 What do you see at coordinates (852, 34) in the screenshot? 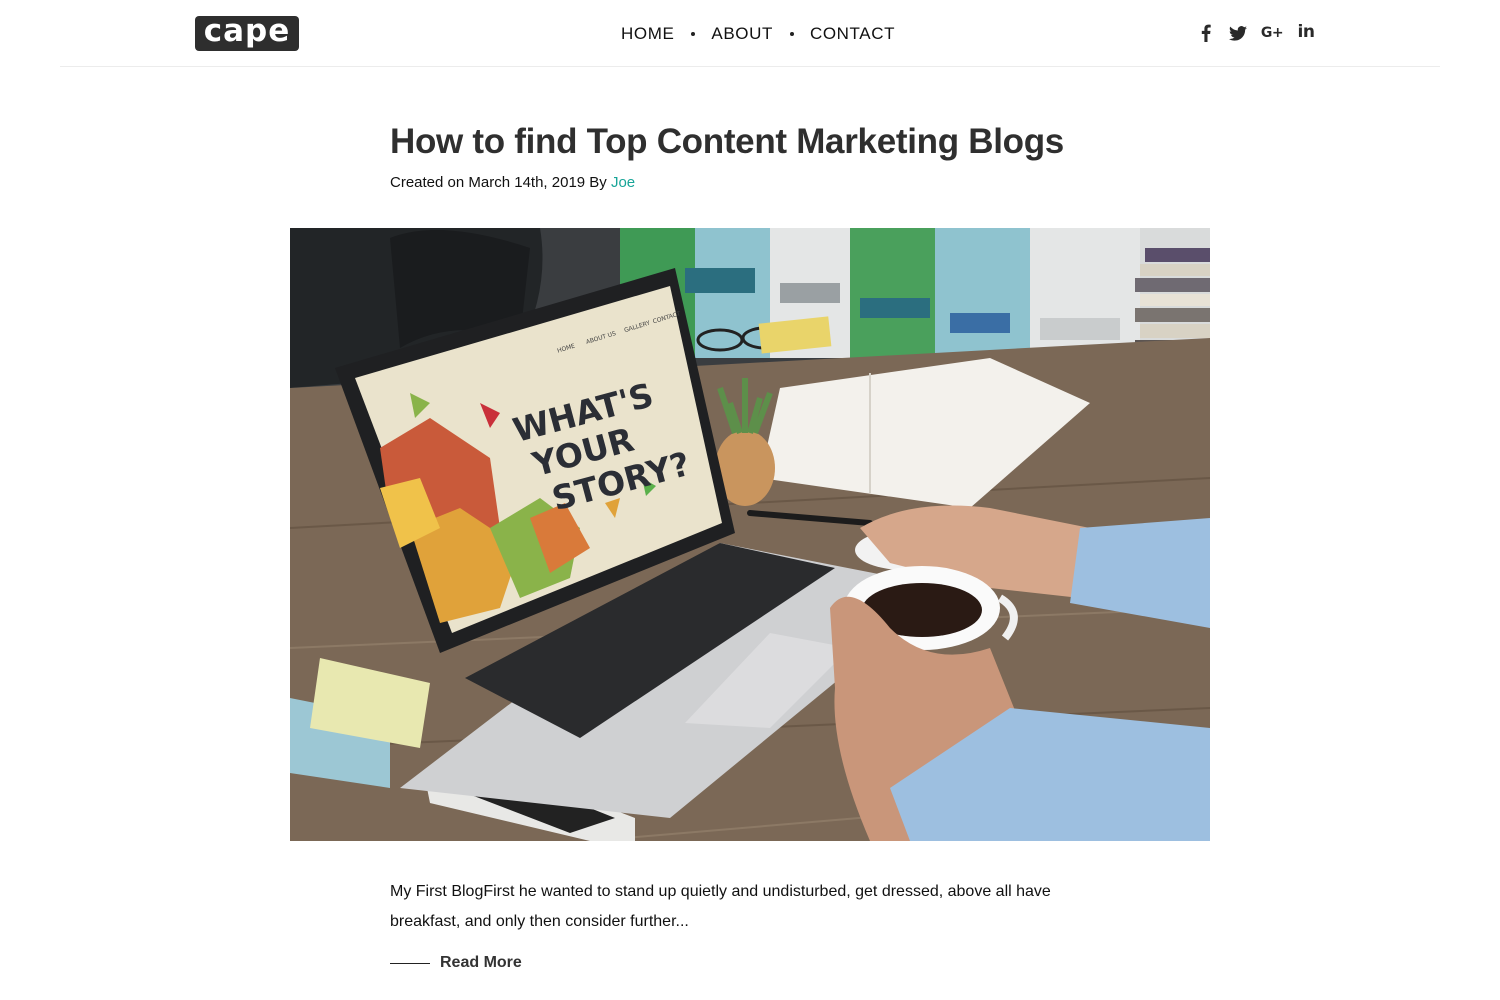
I see `nav-contact-link: CONTACT` at bounding box center [852, 34].